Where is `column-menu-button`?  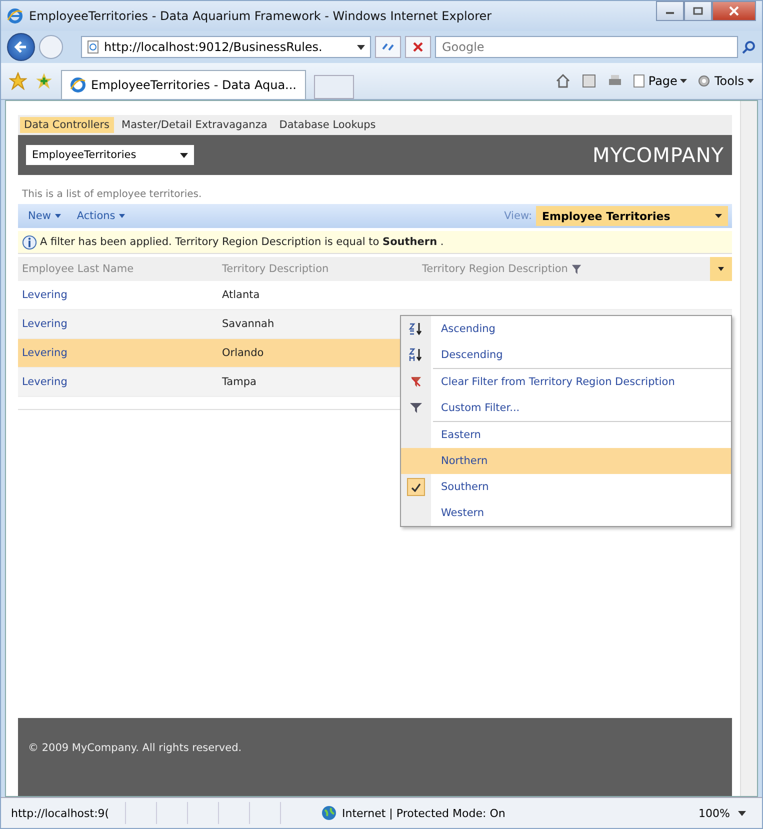 column-menu-button is located at coordinates (721, 269).